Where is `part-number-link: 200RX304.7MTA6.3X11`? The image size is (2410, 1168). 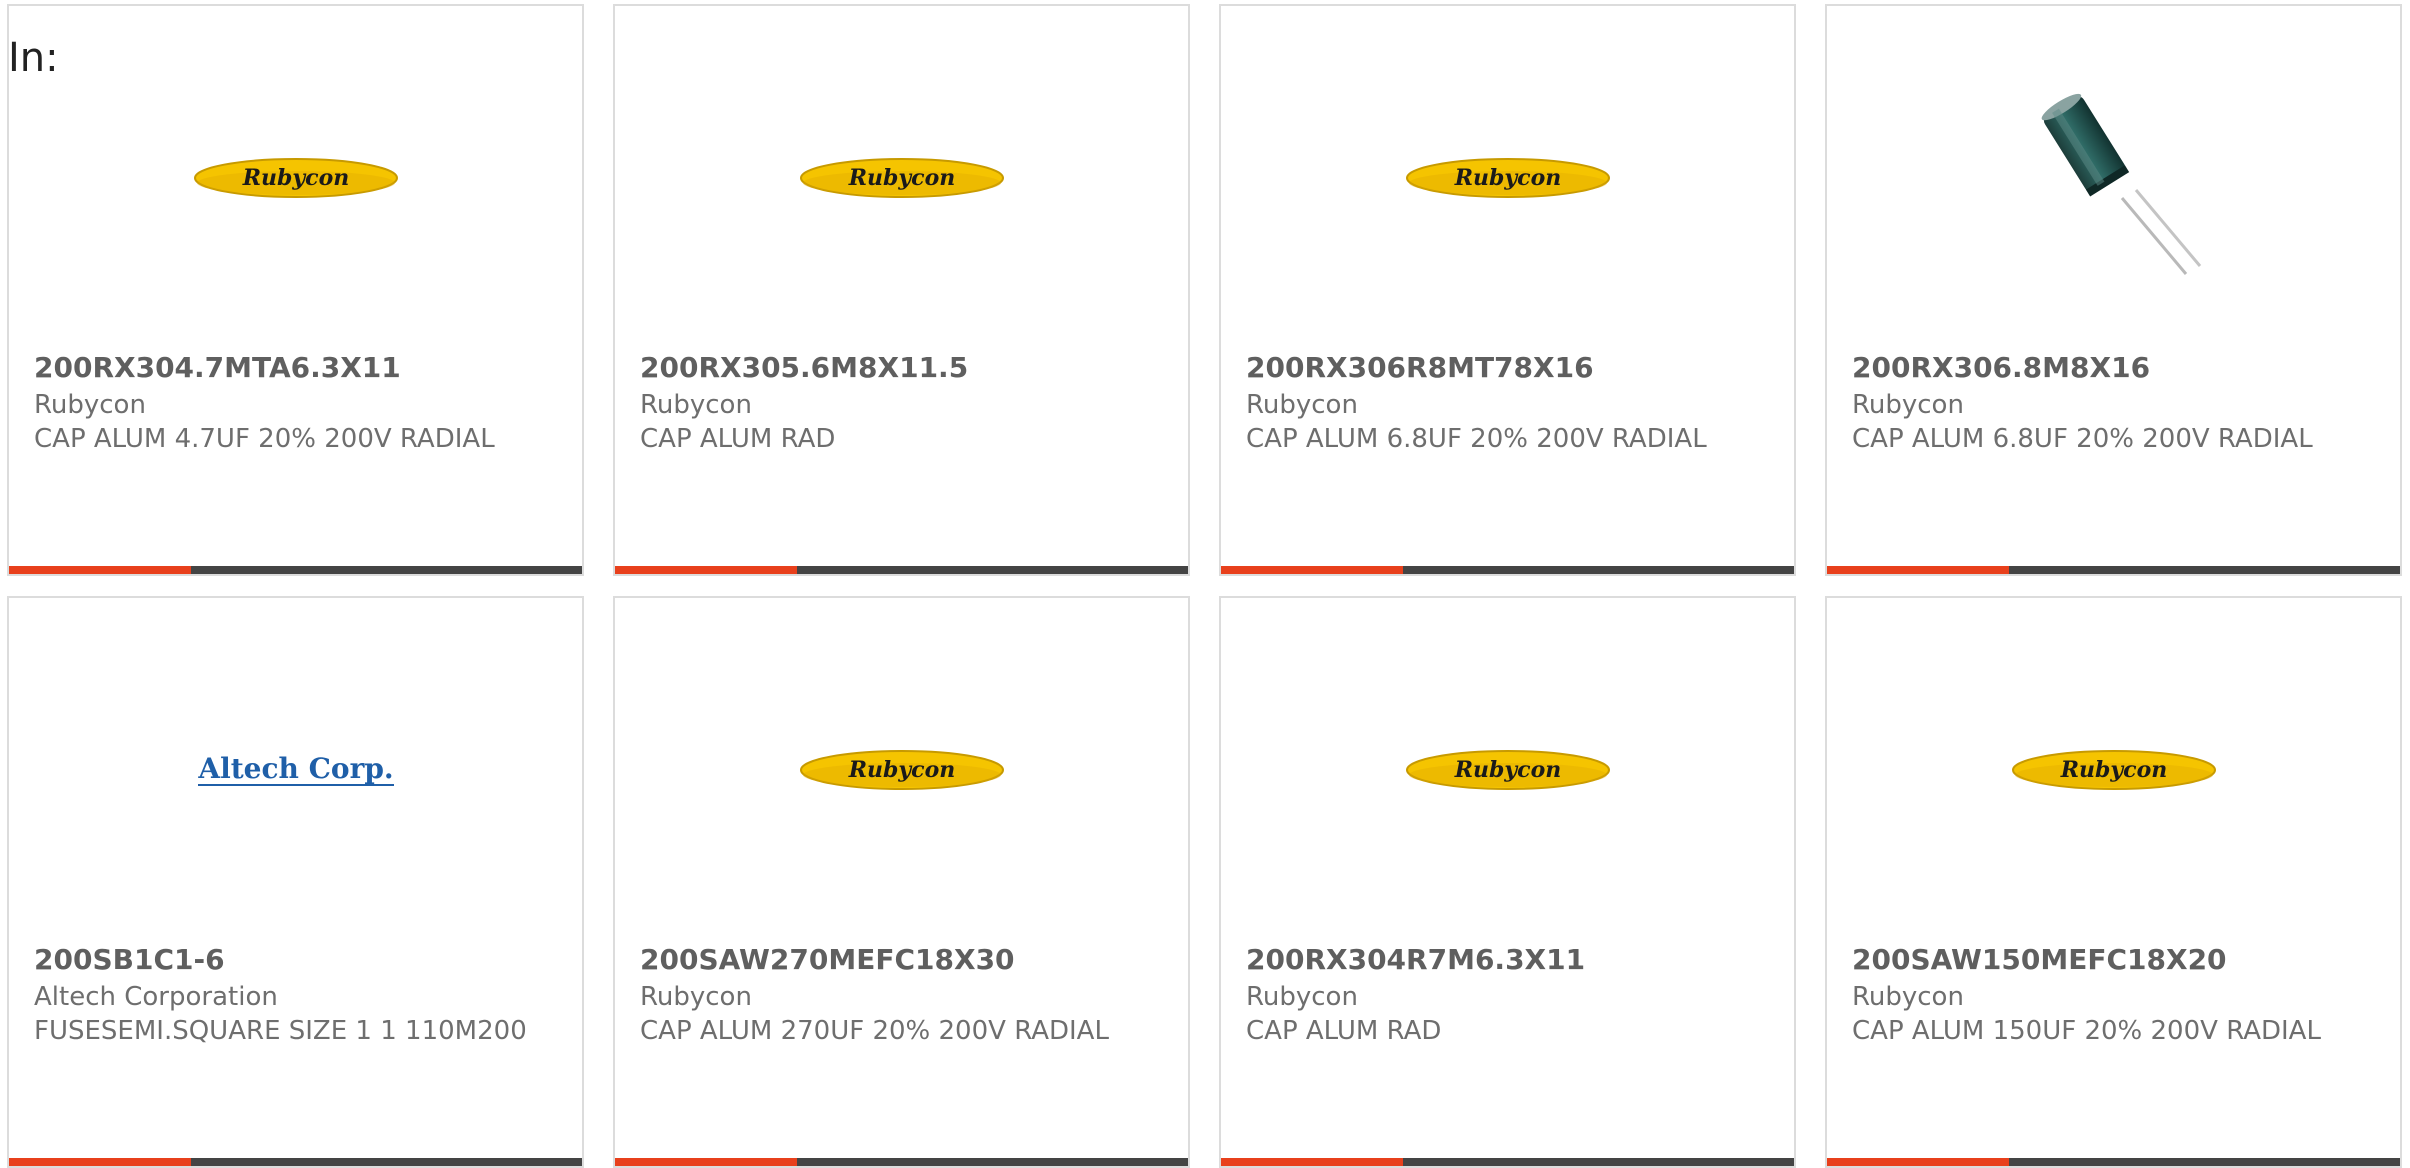
part-number-link: 200RX304.7MTA6.3X11 is located at coordinates (294, 368).